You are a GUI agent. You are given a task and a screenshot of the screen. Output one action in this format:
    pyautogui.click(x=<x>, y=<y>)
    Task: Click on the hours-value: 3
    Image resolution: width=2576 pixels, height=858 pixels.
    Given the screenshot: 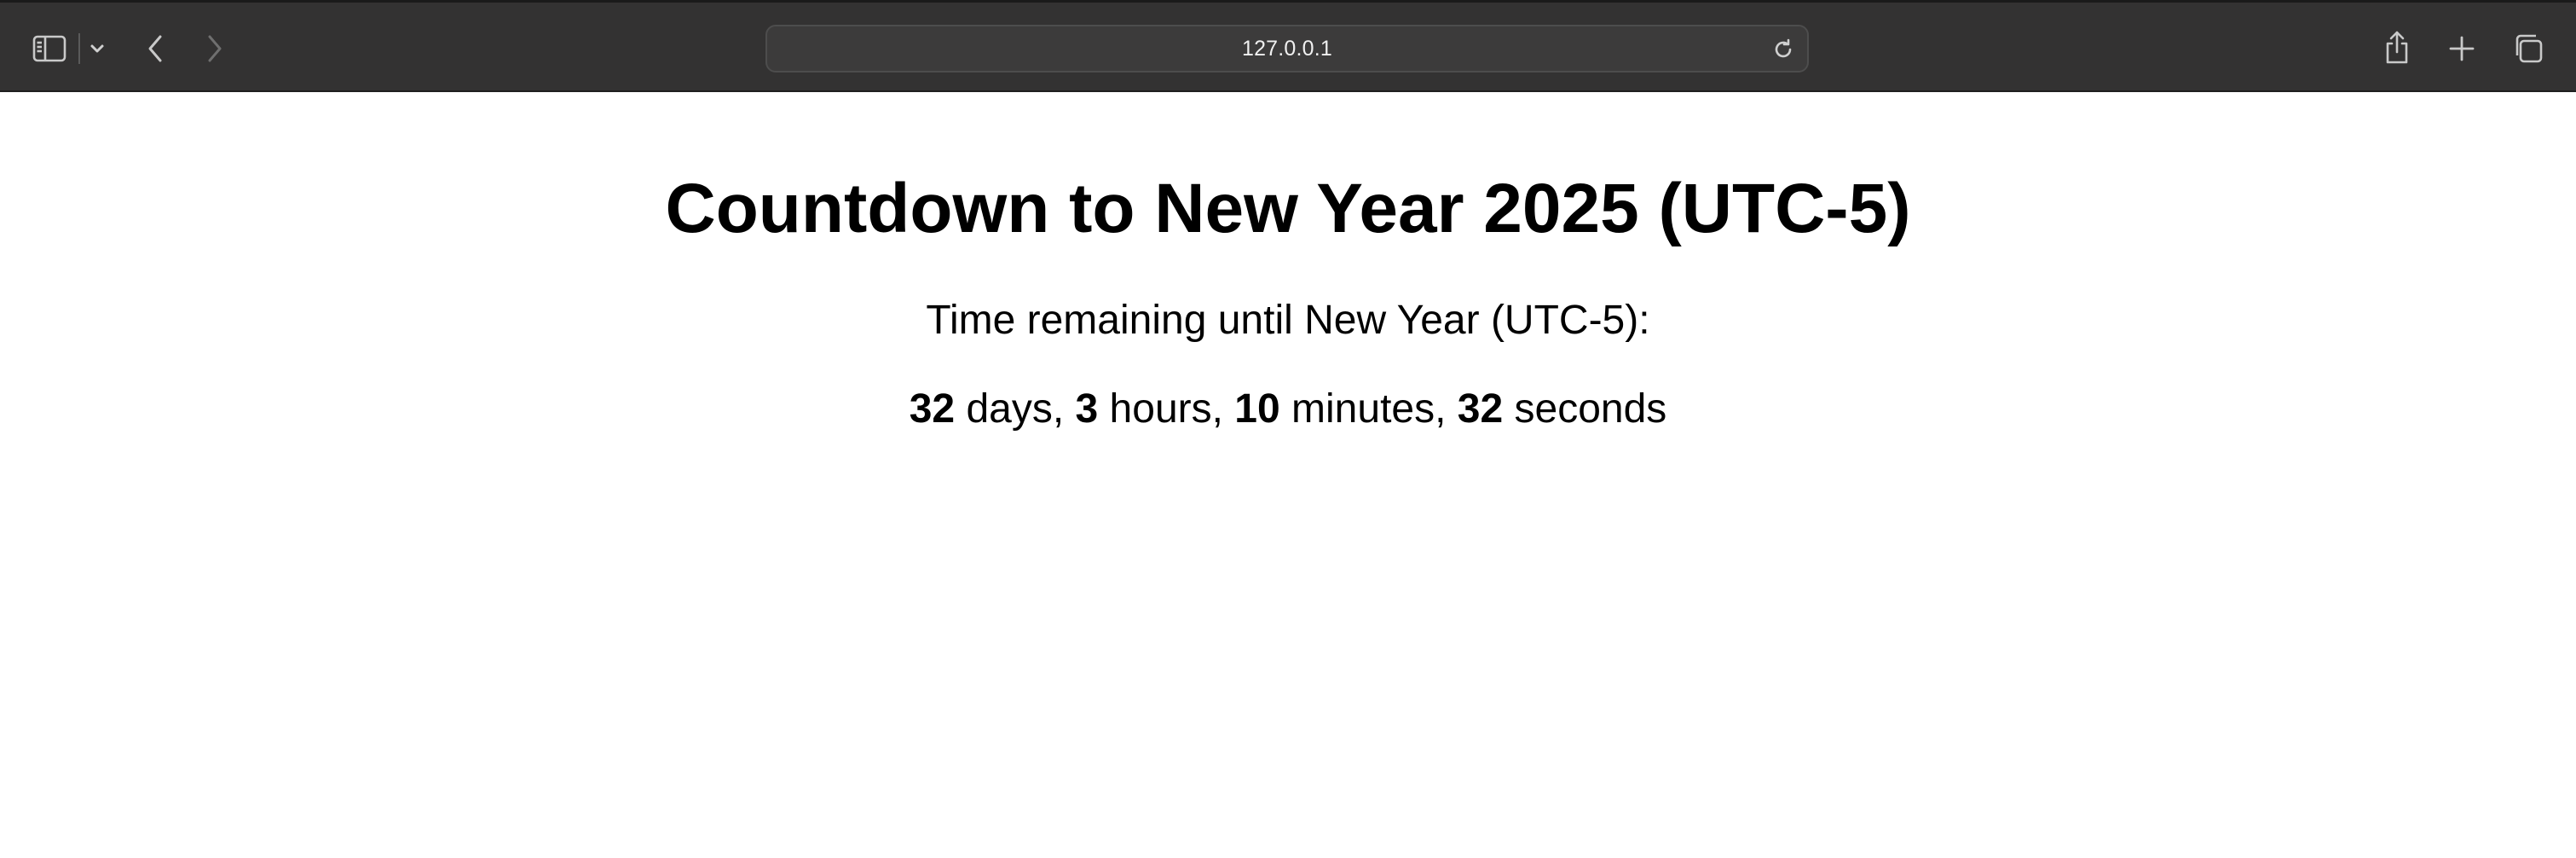 What is the action you would take?
    pyautogui.click(x=1087, y=409)
    